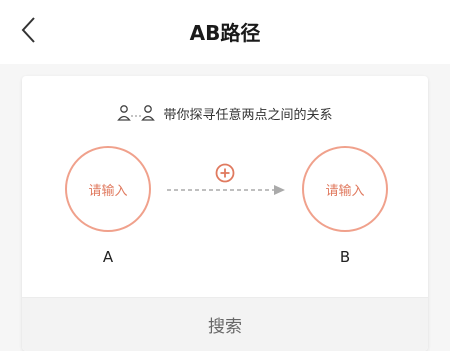  I want to click on page-title: AB路径, so click(225, 33).